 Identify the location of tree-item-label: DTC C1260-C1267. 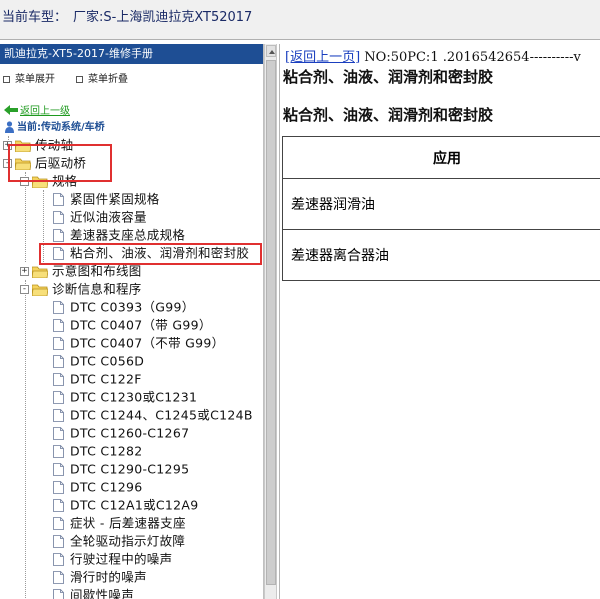
(130, 433).